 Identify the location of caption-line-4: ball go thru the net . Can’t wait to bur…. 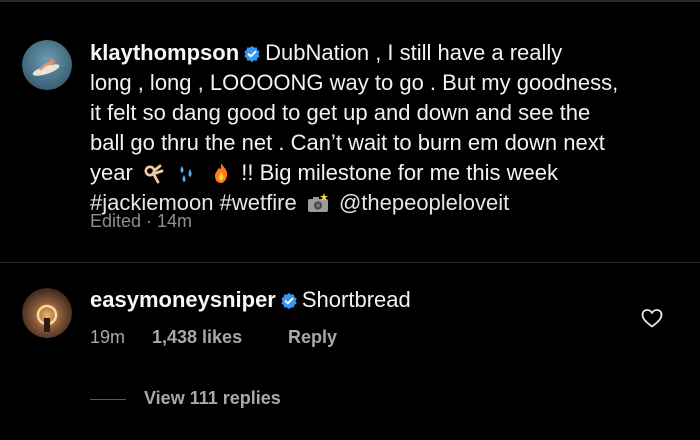
(347, 142).